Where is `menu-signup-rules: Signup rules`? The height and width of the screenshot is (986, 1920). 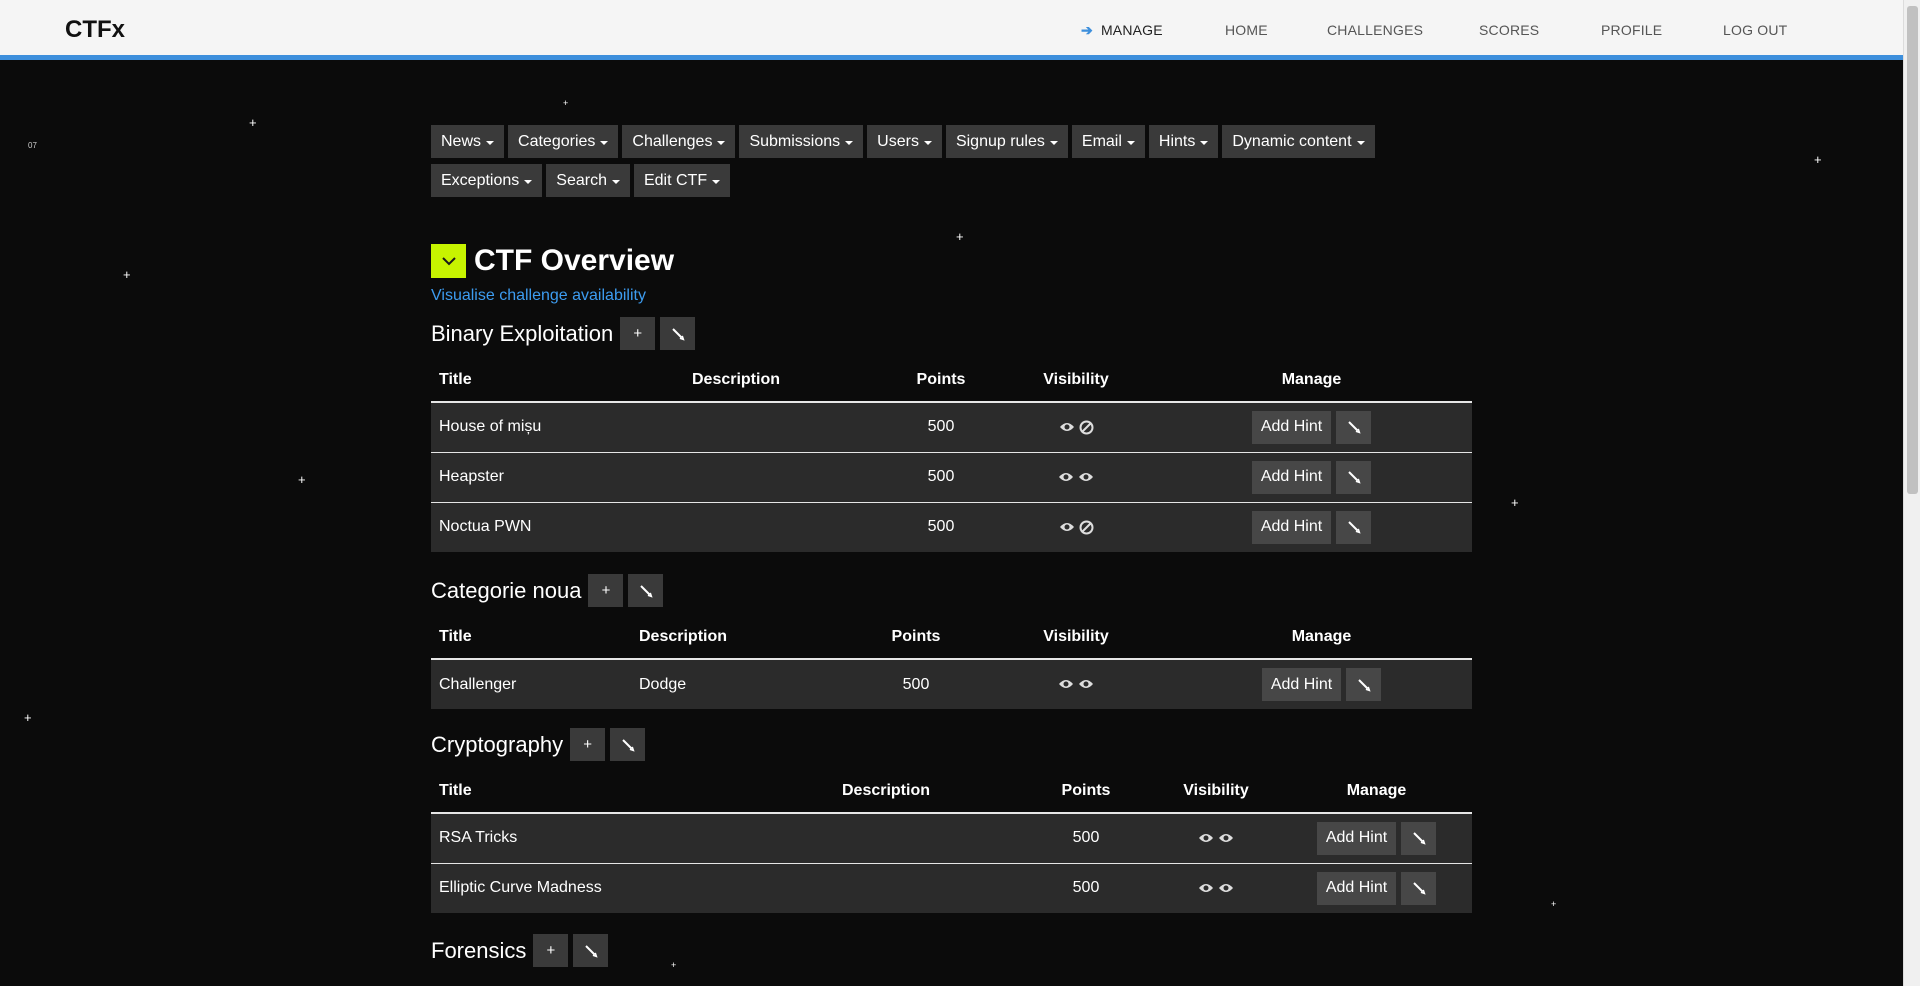
menu-signup-rules: Signup rules is located at coordinates (1006, 141).